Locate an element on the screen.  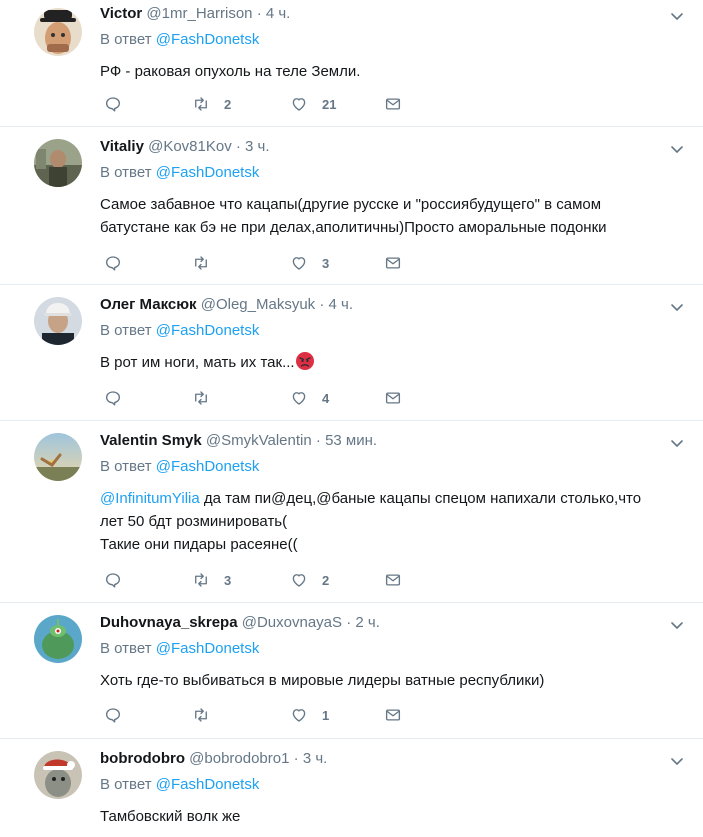
timestamp: 53 мин. is located at coordinates (351, 440).